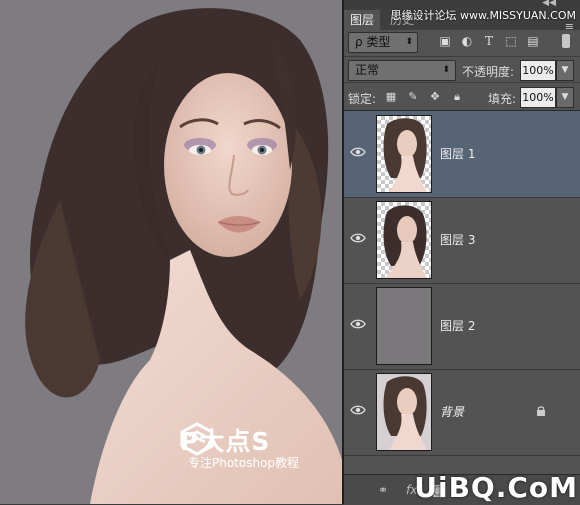 Image resolution: width=580 pixels, height=505 pixels. Describe the element at coordinates (457, 97) in the screenshot. I see `lock-all-icon: 🔒︎` at that location.